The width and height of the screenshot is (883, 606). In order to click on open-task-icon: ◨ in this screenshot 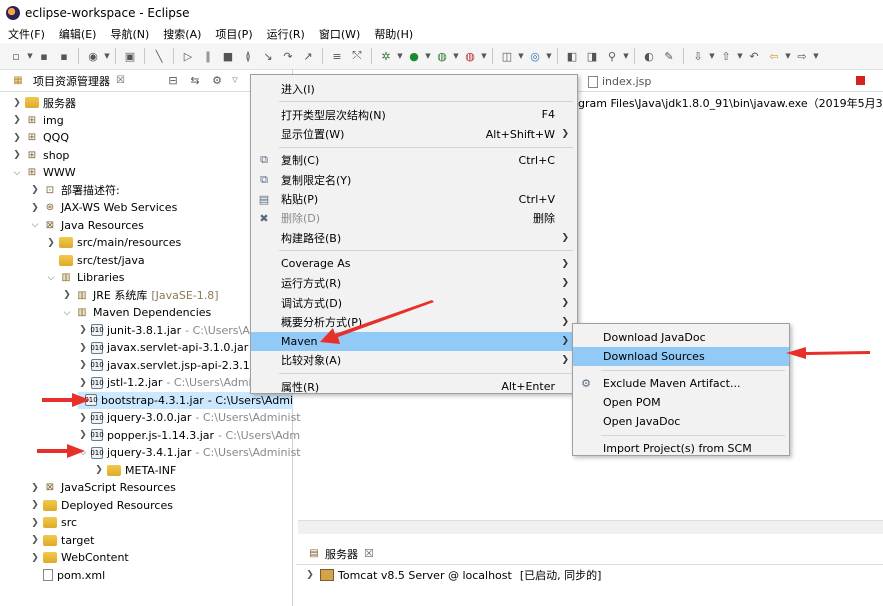, I will do `click(592, 56)`.